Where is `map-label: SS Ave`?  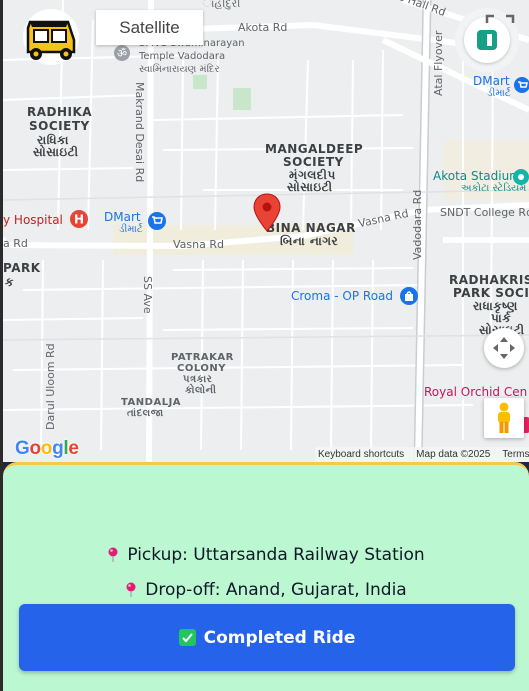 map-label: SS Ave is located at coordinates (147, 295).